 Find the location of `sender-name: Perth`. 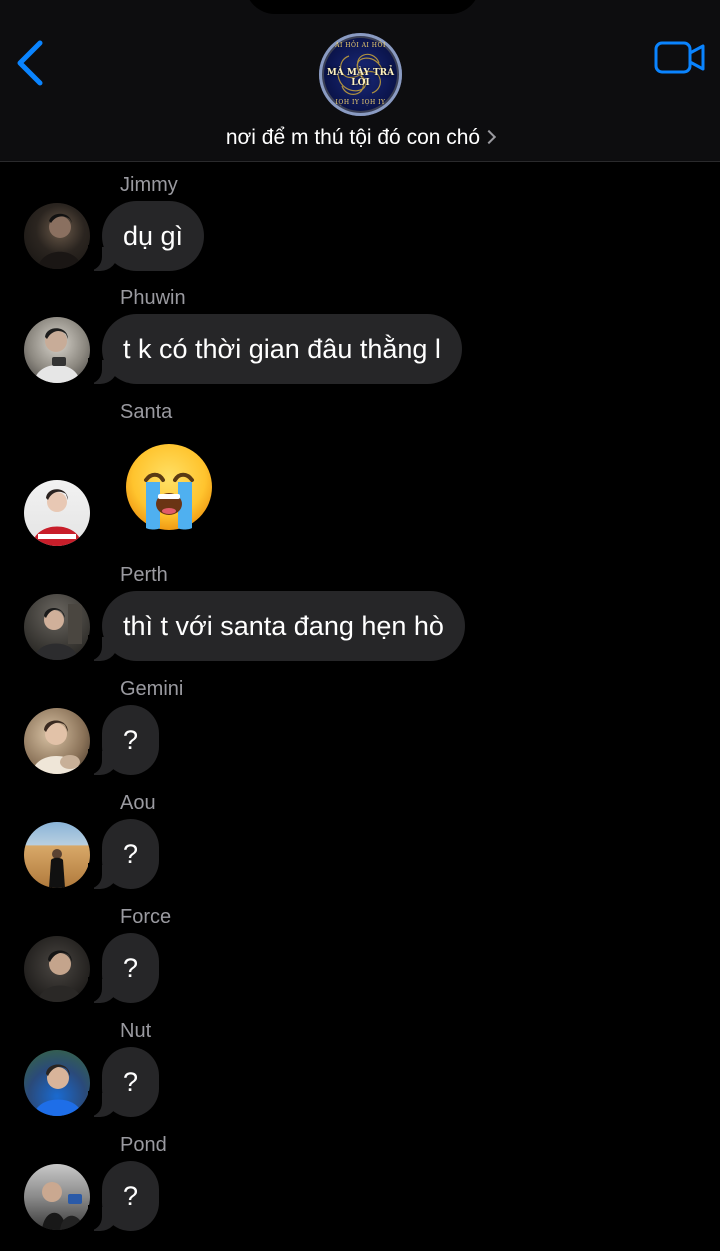

sender-name: Perth is located at coordinates (144, 575).